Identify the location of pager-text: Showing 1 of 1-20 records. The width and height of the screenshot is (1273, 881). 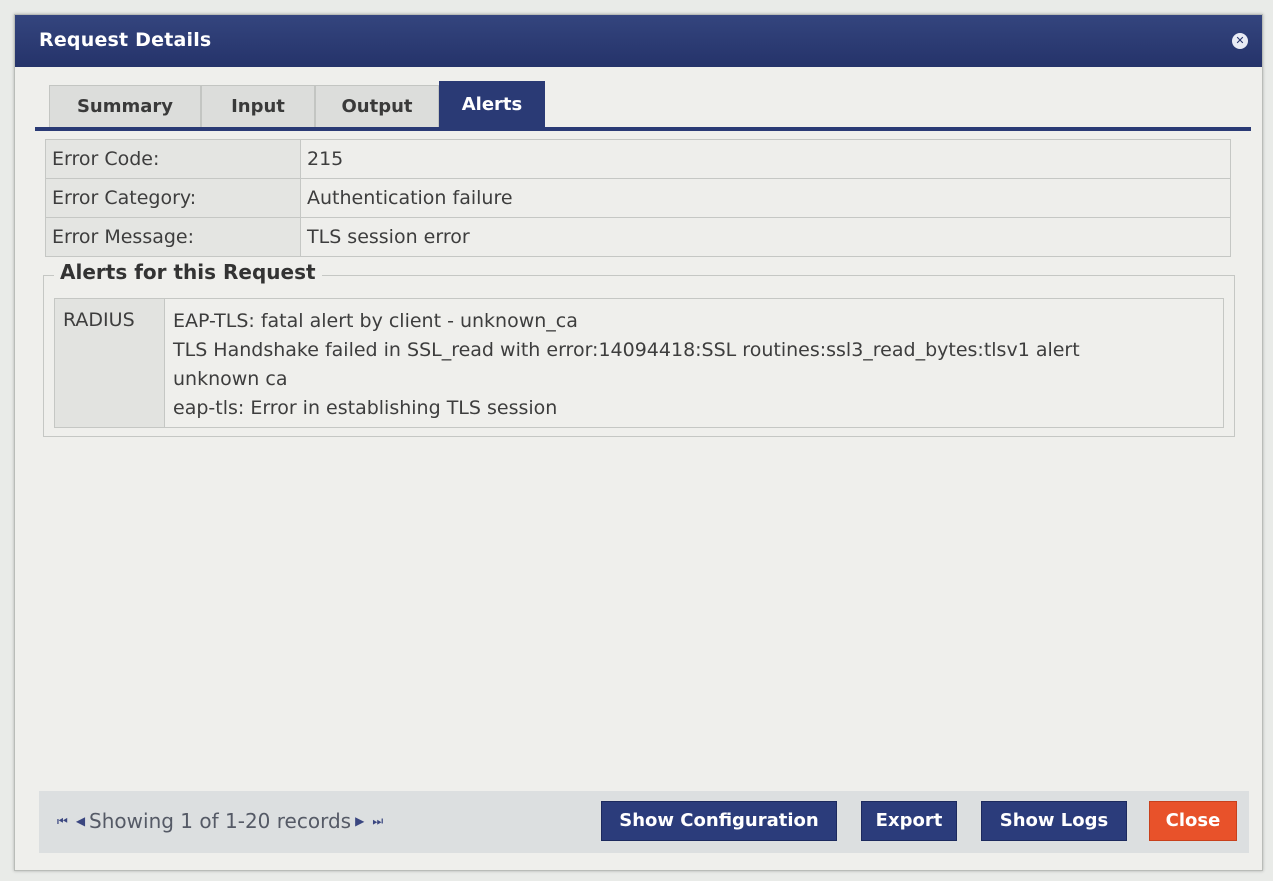
(220, 821).